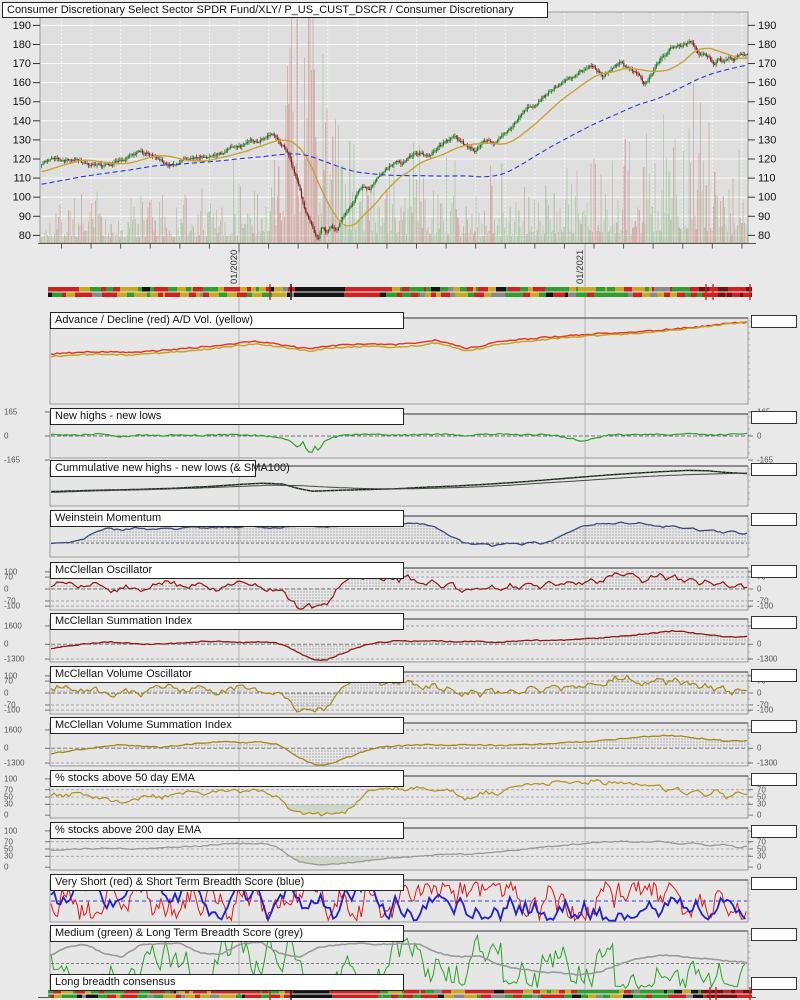 The image size is (800, 1000). Describe the element at coordinates (234, 267) in the screenshot. I see `x-axis-label: 01/2020` at that location.